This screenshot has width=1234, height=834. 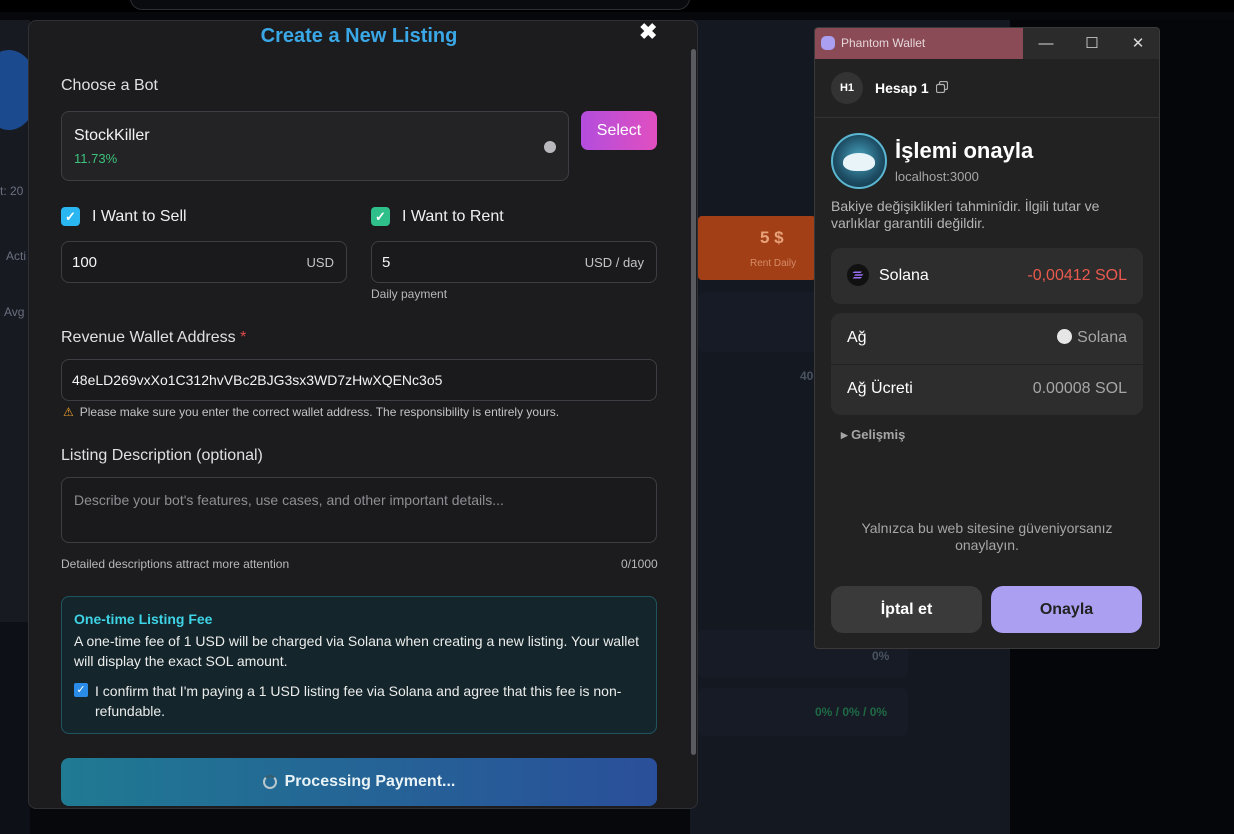 I want to click on rent-option: ✓ I Want to Rent, so click(x=437, y=216).